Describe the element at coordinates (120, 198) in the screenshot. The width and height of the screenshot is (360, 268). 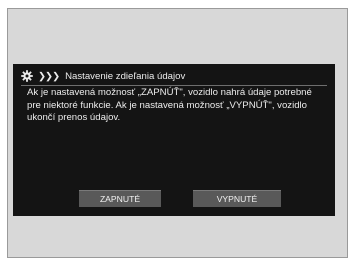
I see `on-button: ZAPNUTÉ` at that location.